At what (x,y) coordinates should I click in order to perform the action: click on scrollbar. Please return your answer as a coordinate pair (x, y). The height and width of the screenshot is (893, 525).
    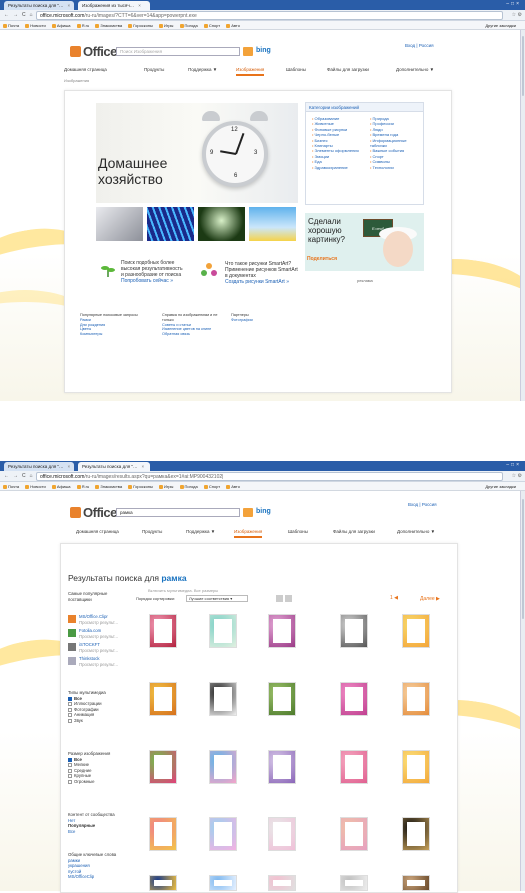
    Looking at the image, I should click on (522, 215).